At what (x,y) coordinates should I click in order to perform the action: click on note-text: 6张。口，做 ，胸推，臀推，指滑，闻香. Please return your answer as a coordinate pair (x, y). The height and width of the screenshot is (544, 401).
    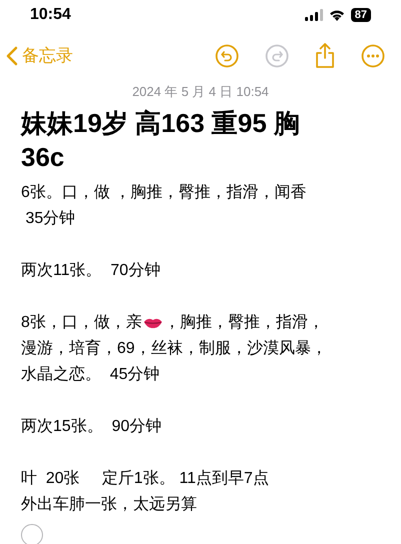
    Looking at the image, I should click on (163, 192).